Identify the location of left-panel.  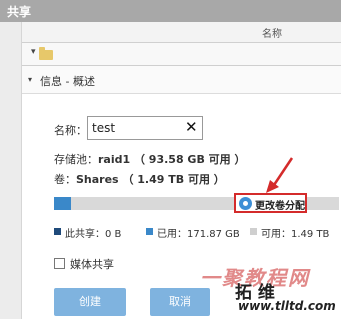
(11, 170).